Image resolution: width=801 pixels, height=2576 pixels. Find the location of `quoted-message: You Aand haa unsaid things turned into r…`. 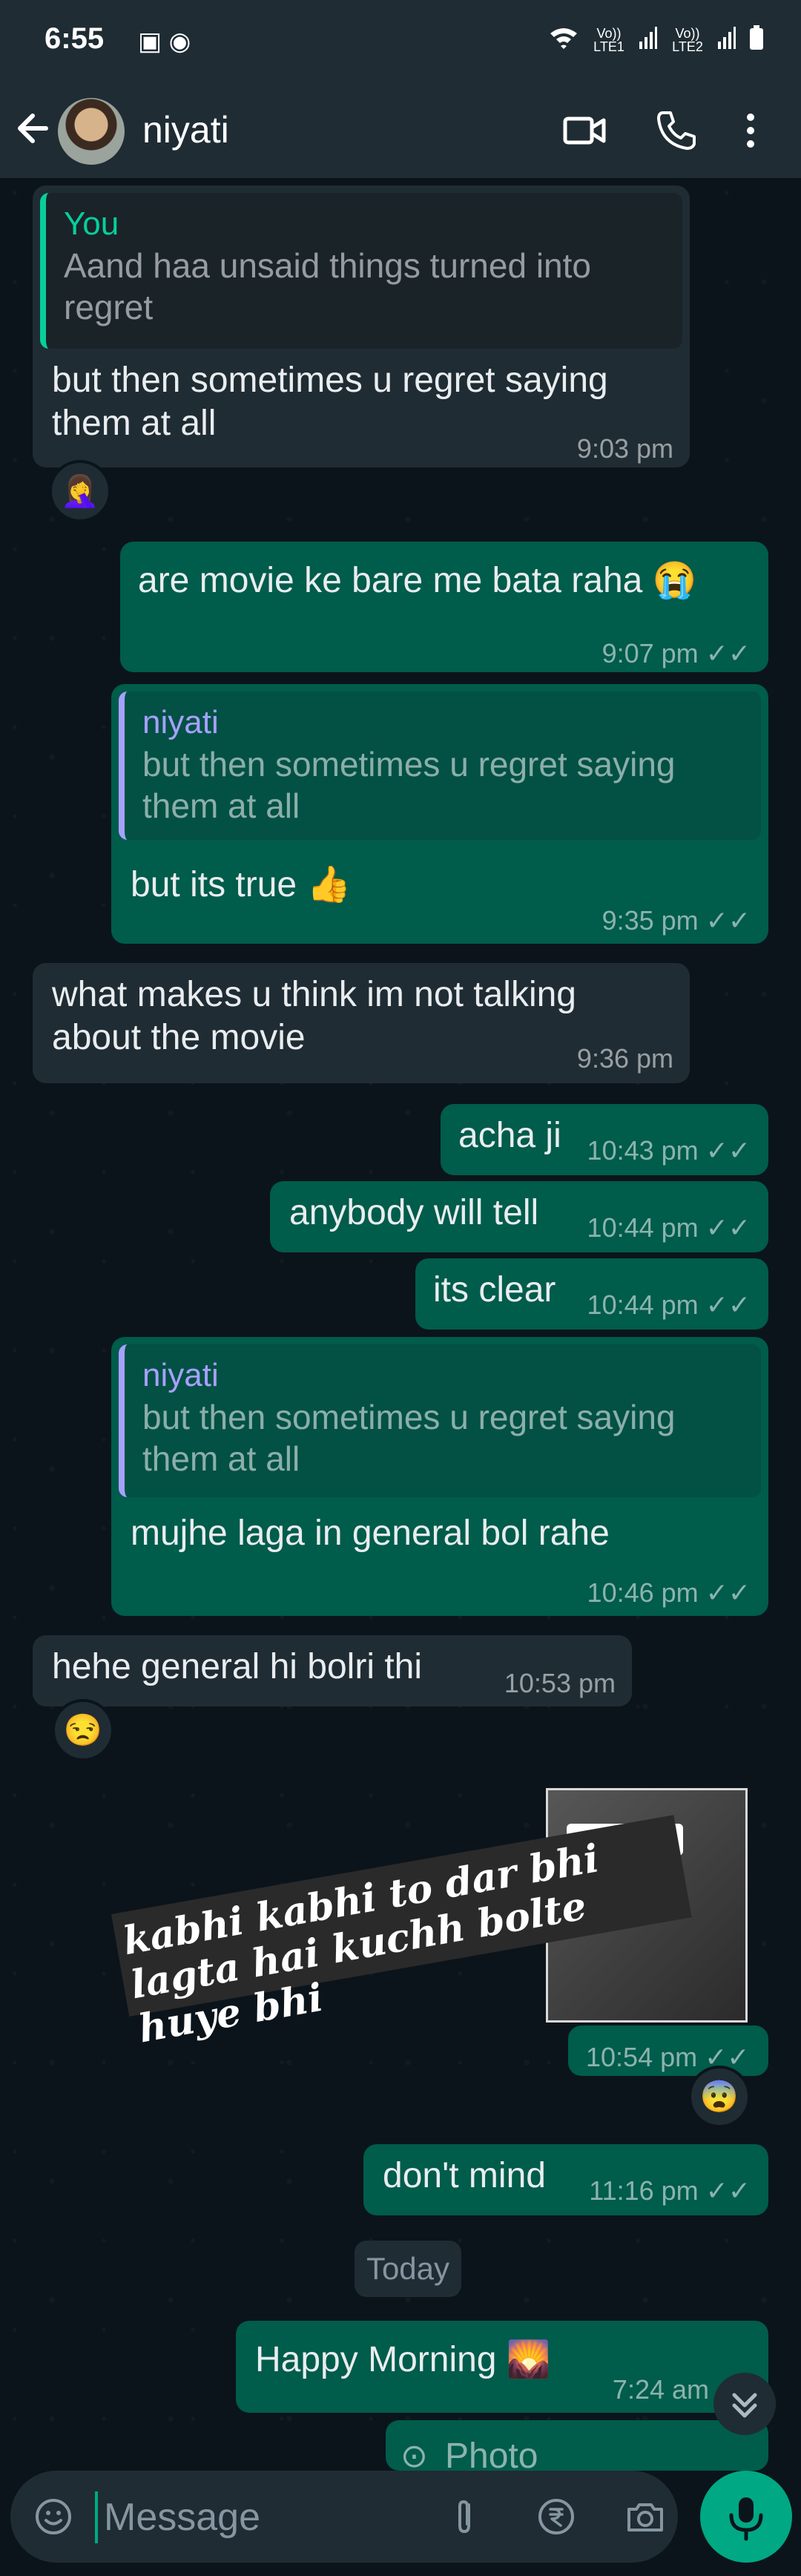

quoted-message: You Aand haa unsaid things turned into r… is located at coordinates (361, 271).